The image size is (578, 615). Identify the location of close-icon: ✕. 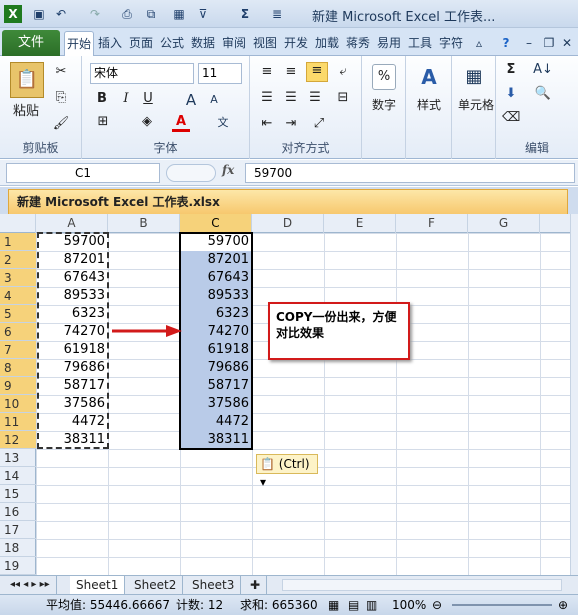
(567, 43).